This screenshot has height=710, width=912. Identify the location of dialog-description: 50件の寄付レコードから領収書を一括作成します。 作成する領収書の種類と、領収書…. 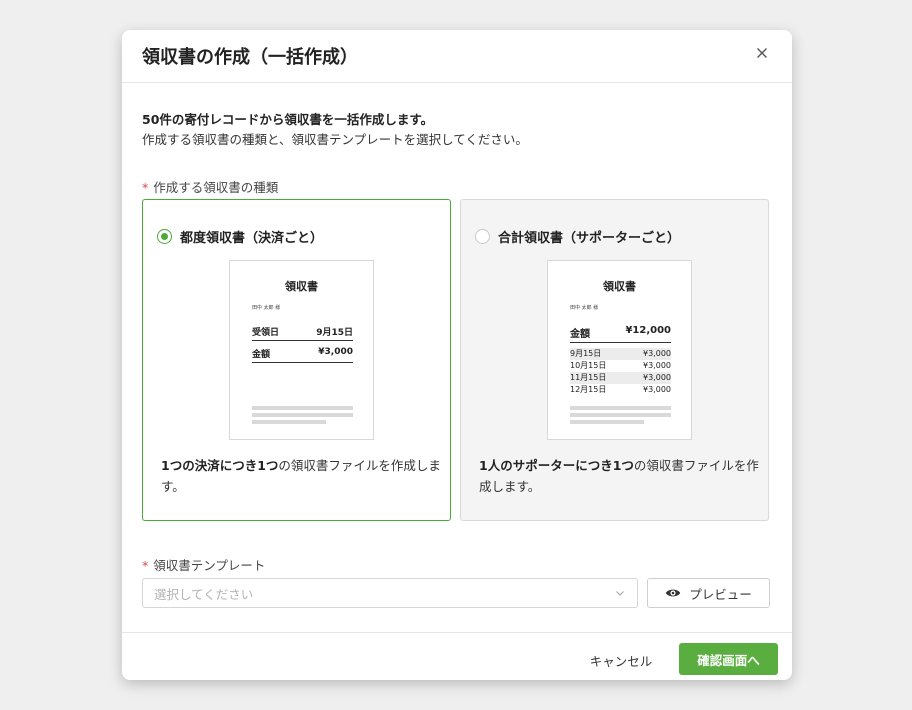
(335, 130).